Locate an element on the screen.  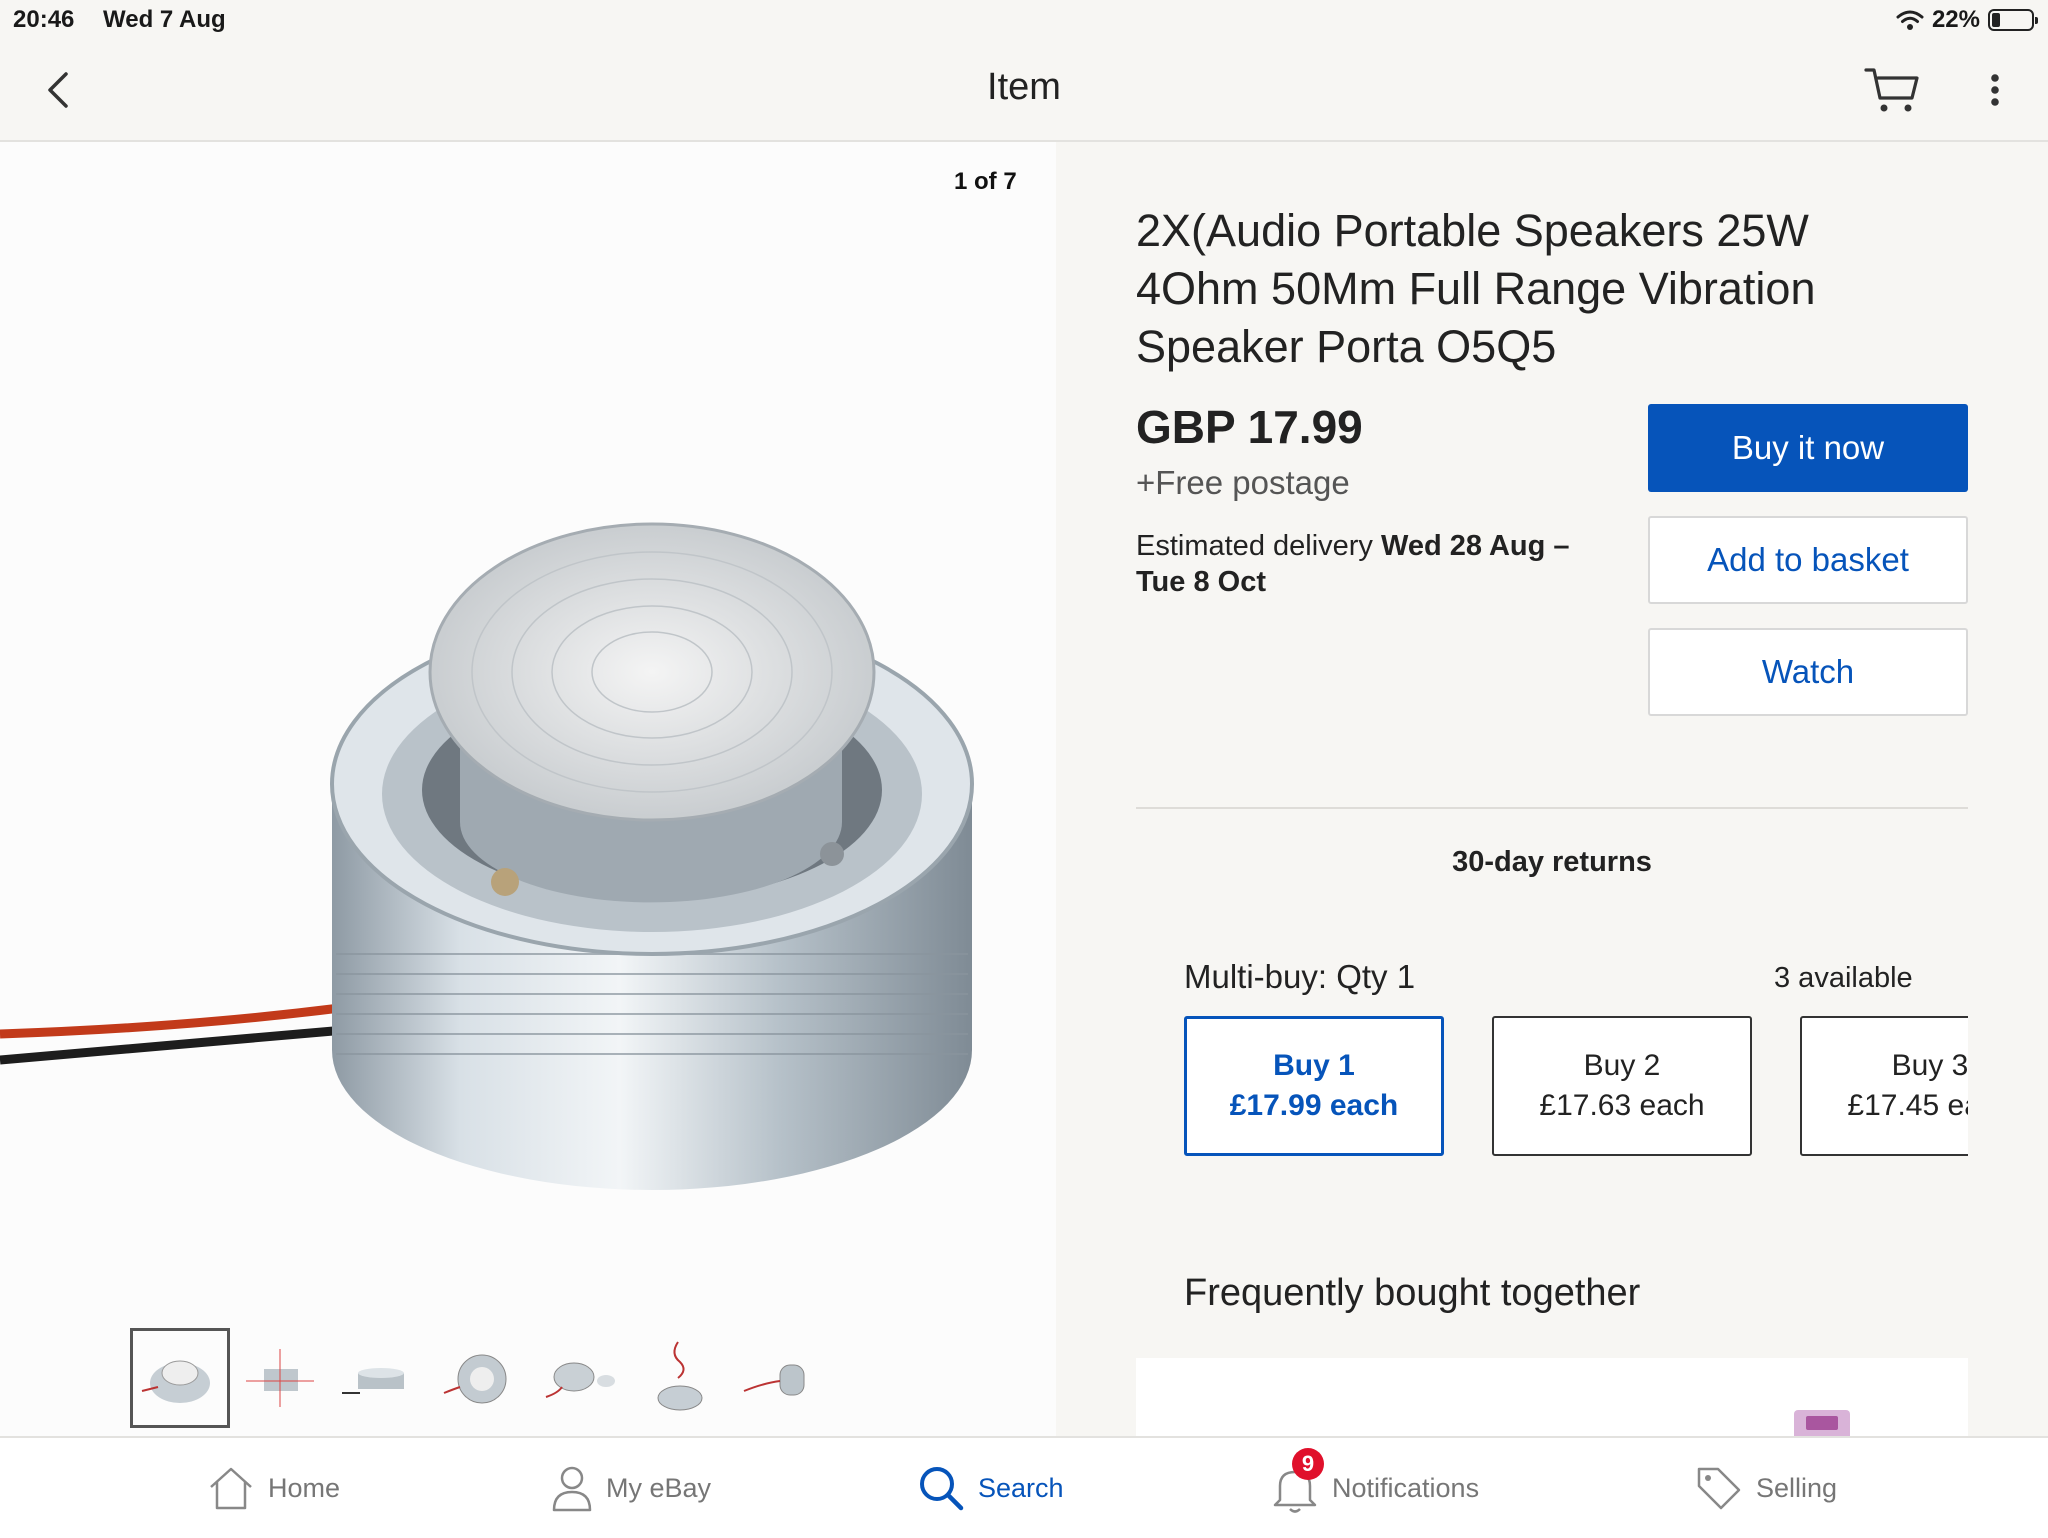
battery-level is located at coordinates (1996, 20).